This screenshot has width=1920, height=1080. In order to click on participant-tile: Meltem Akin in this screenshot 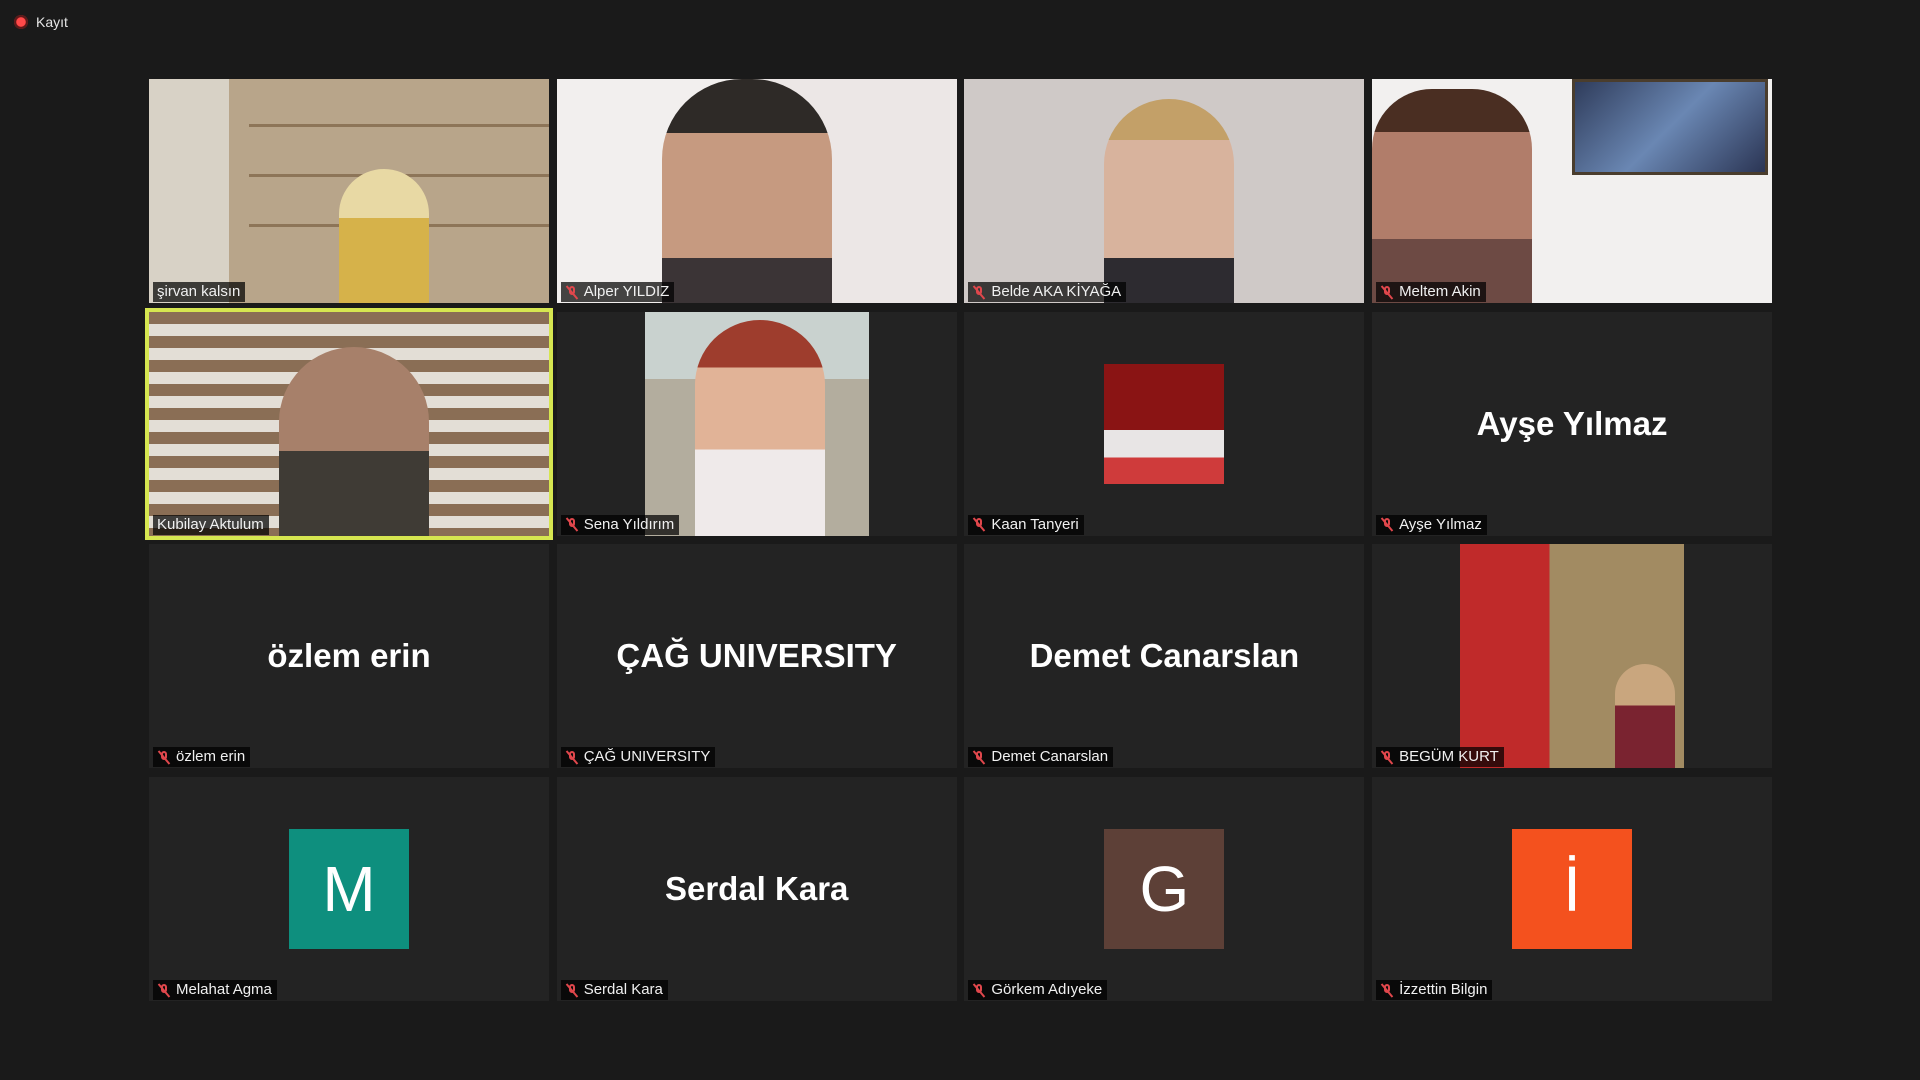, I will do `click(1572, 191)`.